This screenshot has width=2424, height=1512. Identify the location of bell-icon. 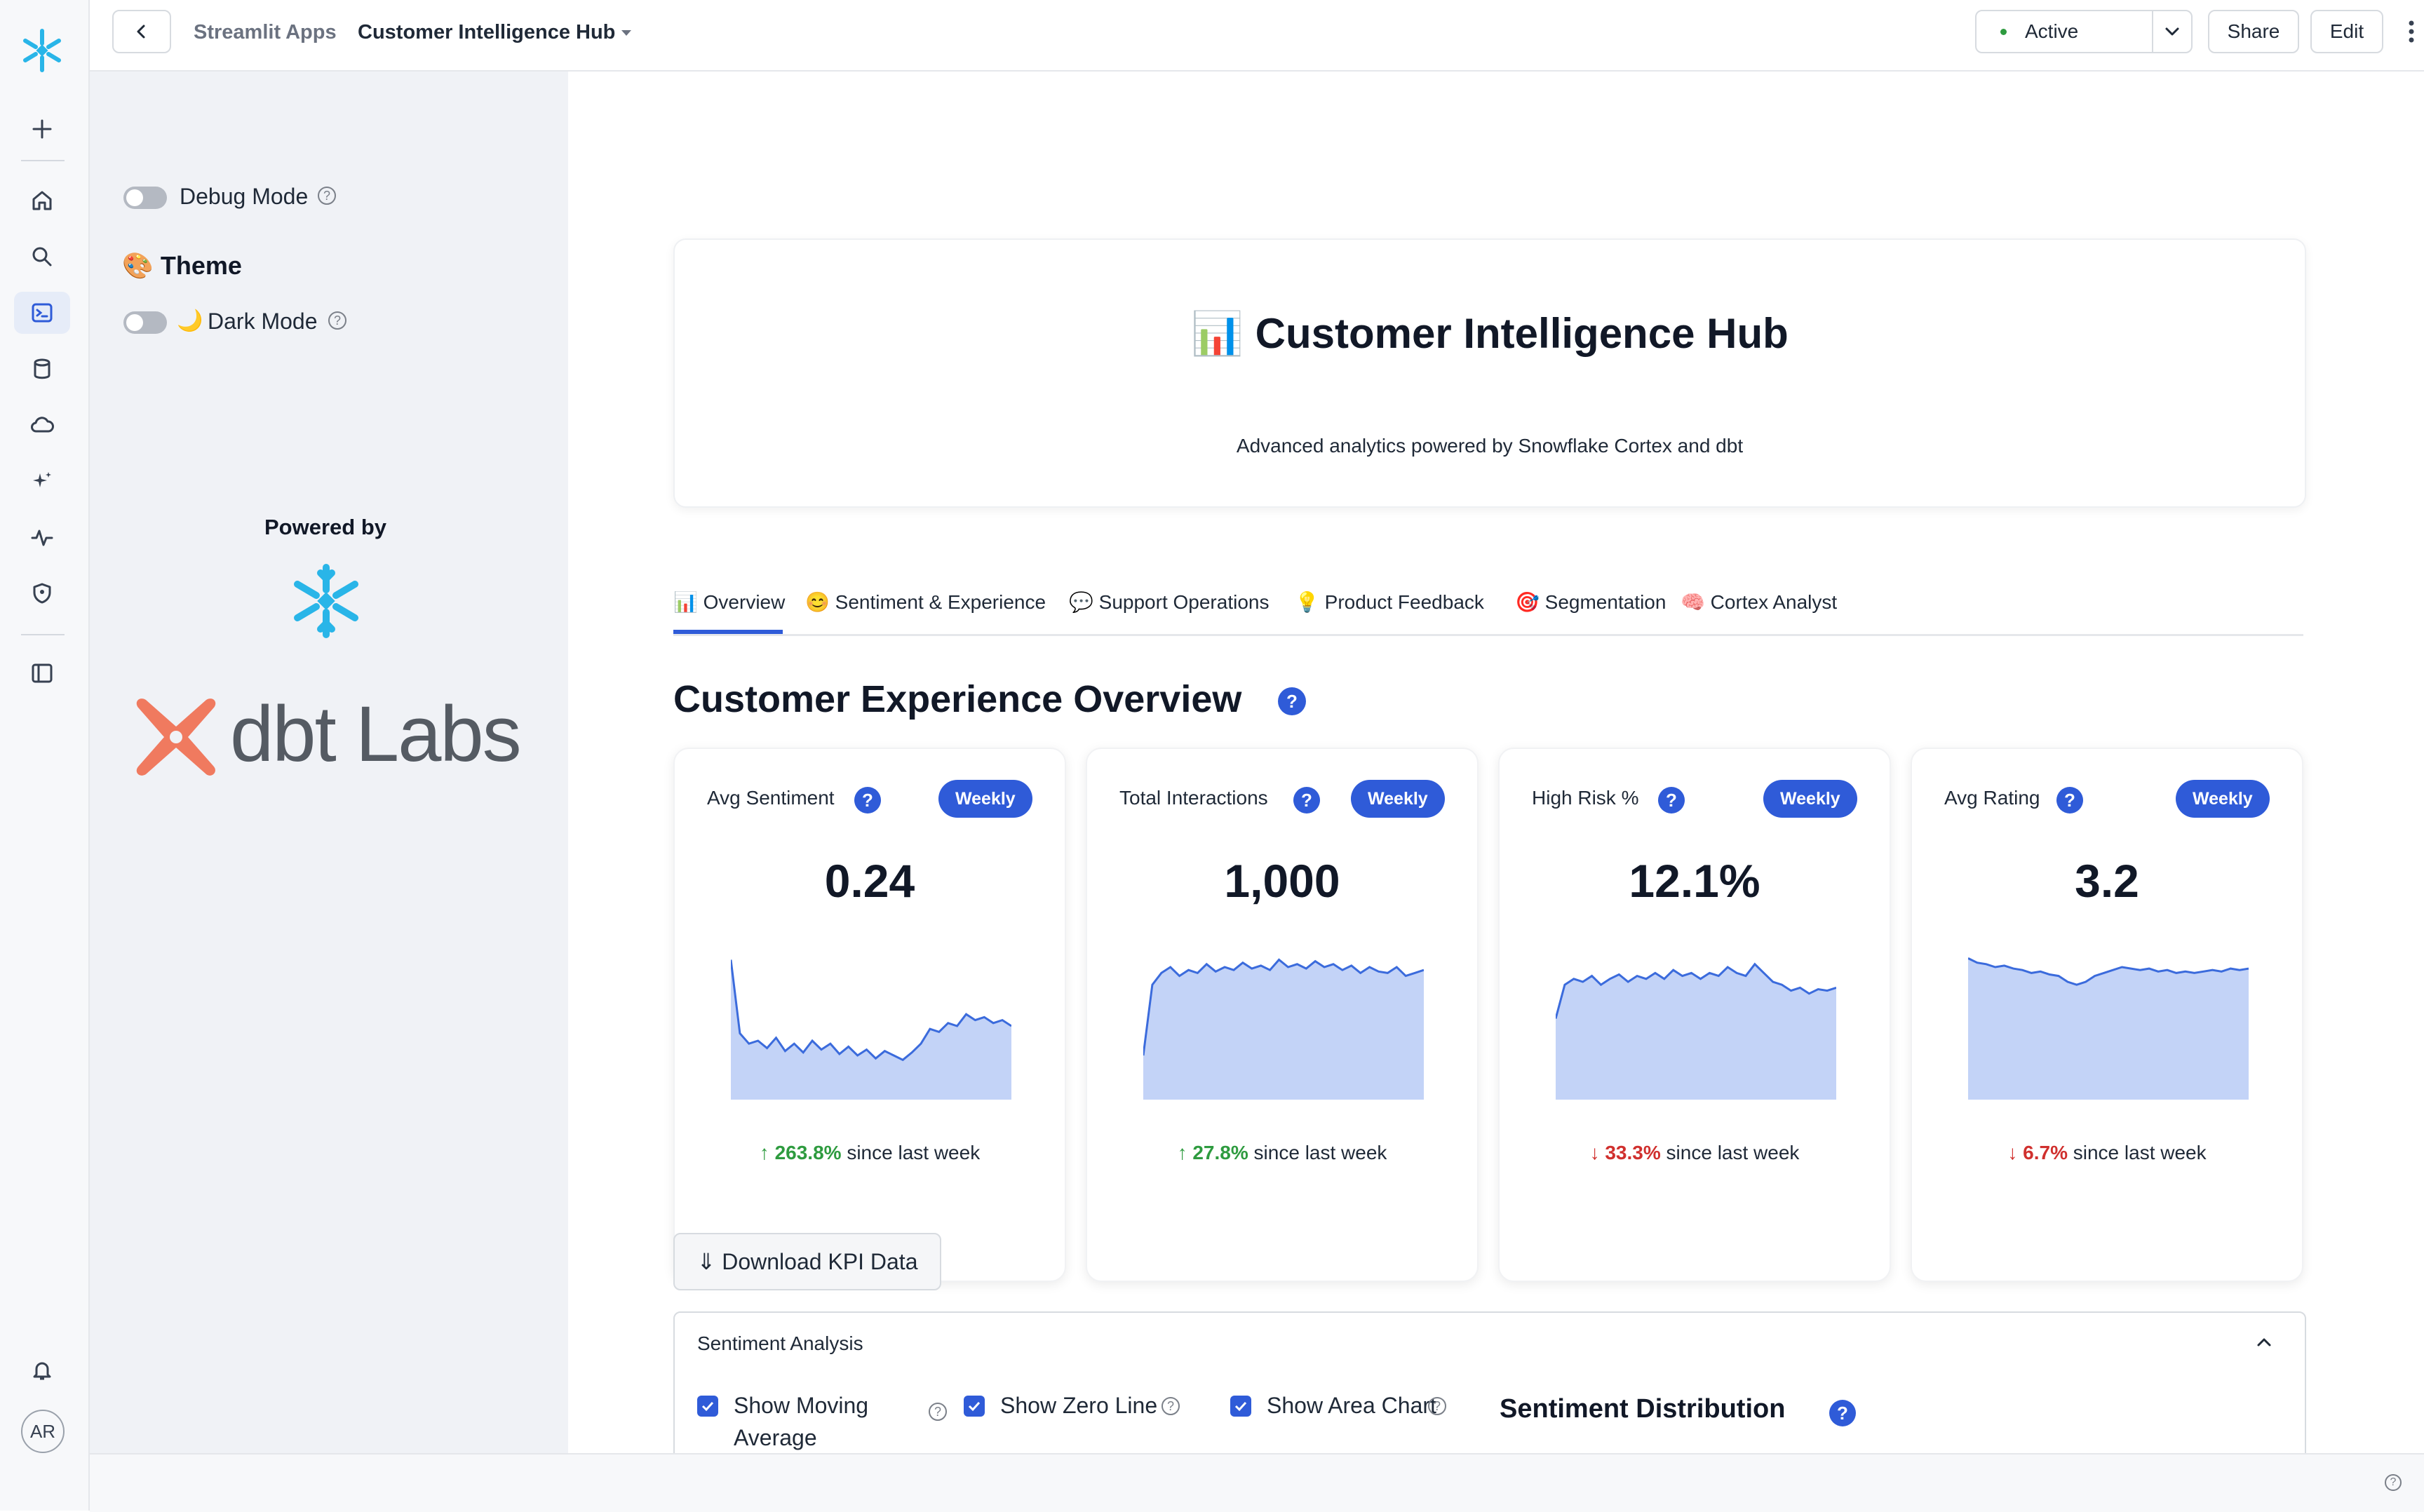
(42, 1370).